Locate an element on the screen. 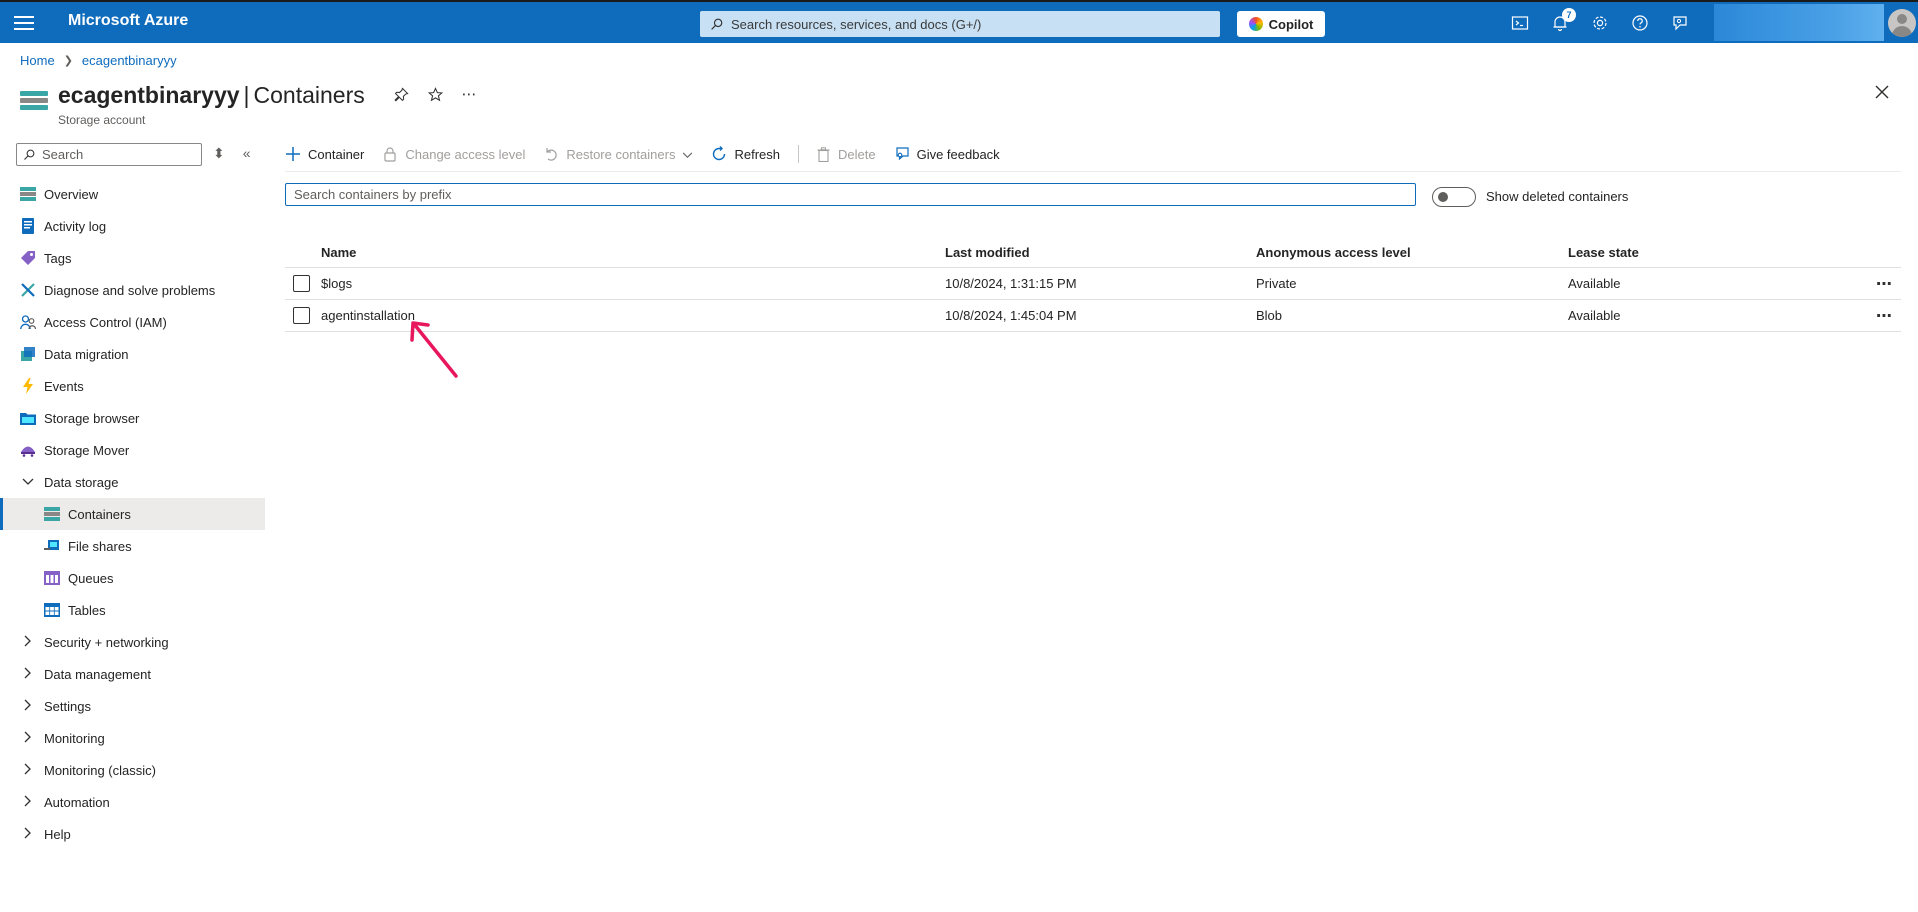 The image size is (1918, 912). sidebar-item-data-migration: Data migration is located at coordinates (132, 354).